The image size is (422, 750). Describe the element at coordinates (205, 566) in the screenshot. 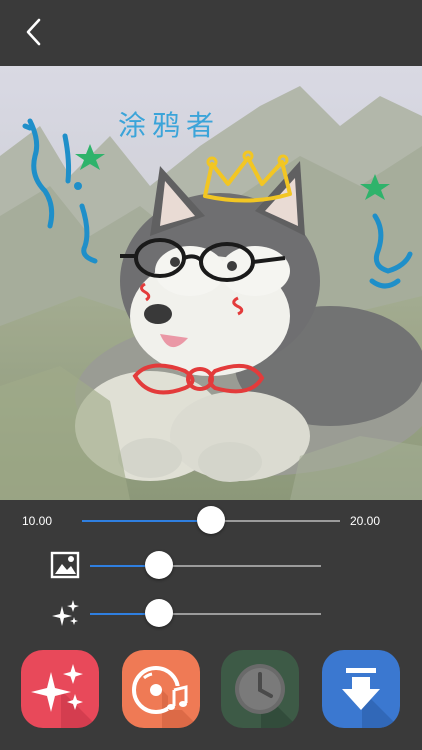

I see `image-slider-track` at that location.